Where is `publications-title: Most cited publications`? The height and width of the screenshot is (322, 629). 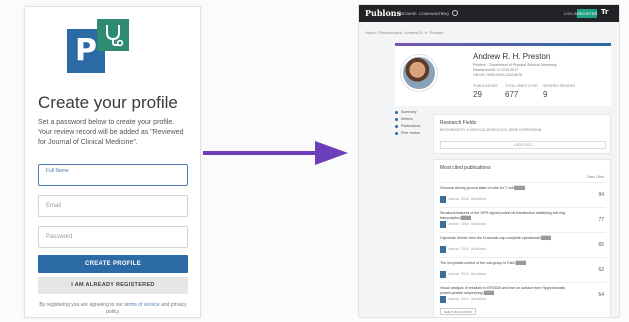
publications-title: Most cited publications is located at coordinates (465, 168).